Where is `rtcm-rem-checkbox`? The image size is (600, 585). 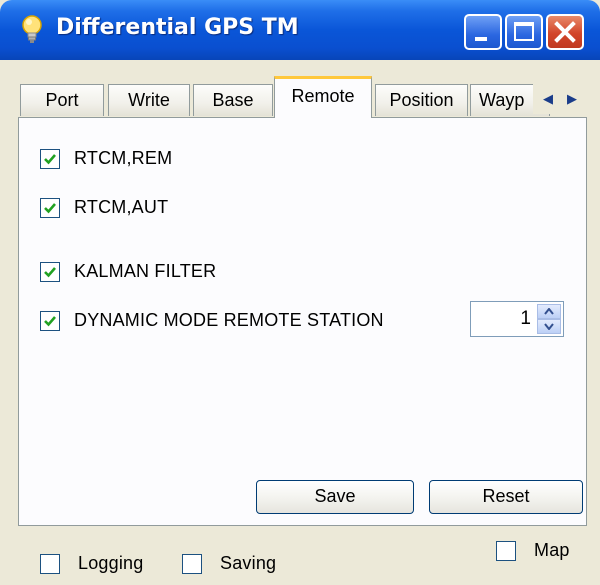
rtcm-rem-checkbox is located at coordinates (50, 159).